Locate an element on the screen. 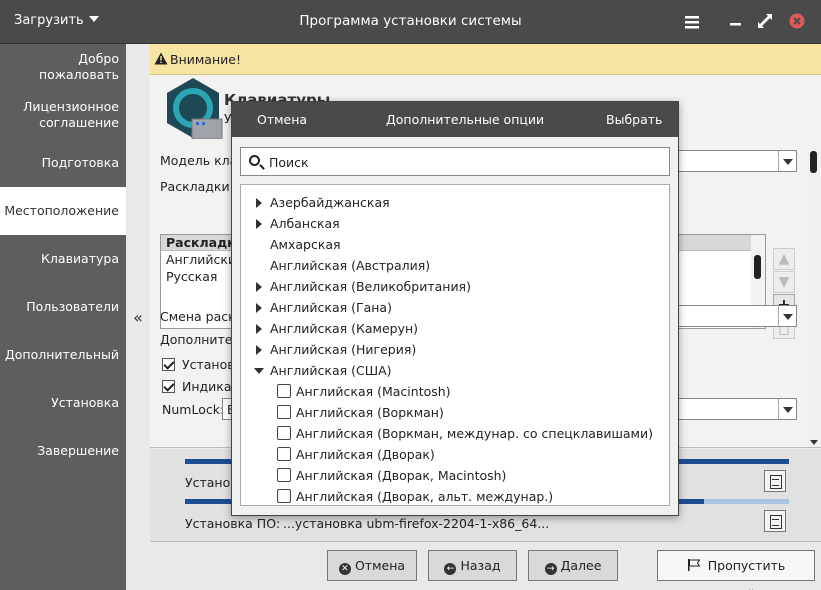 The height and width of the screenshot is (590, 821). title-bar: Загрузить Программа установки системы is located at coordinates (410, 22).